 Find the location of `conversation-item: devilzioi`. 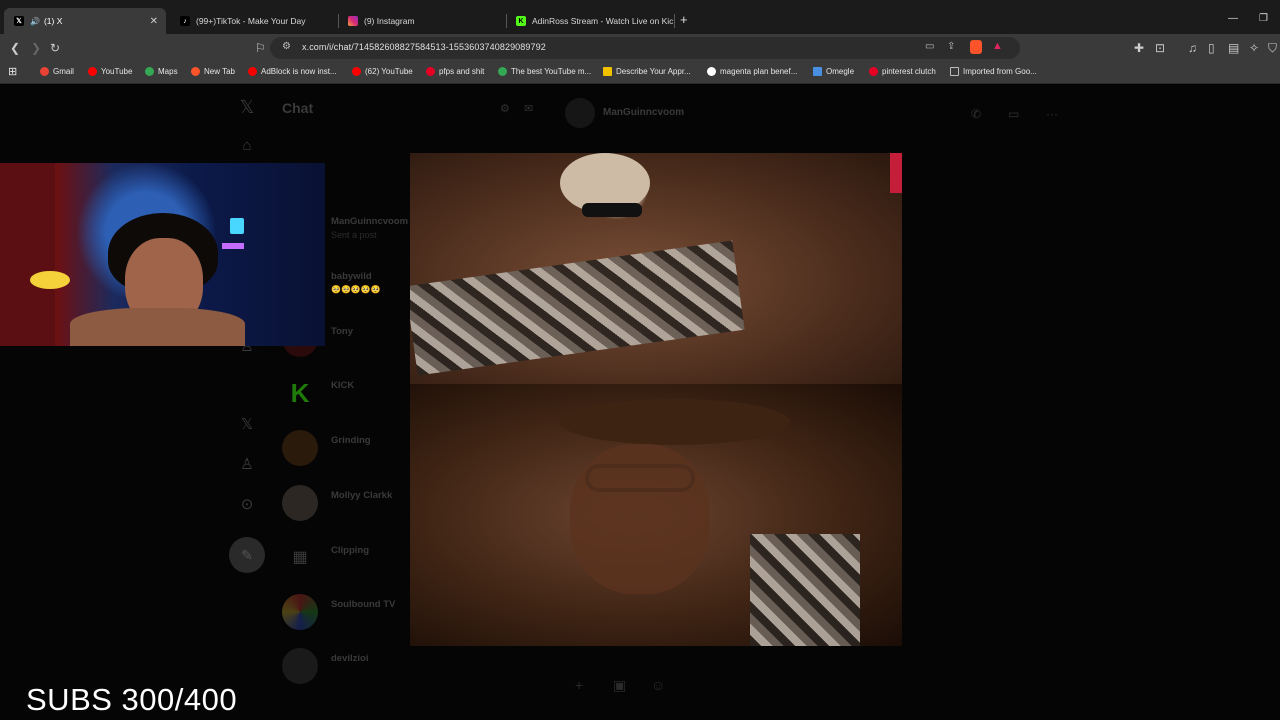

conversation-item: devilzioi is located at coordinates (352, 673).